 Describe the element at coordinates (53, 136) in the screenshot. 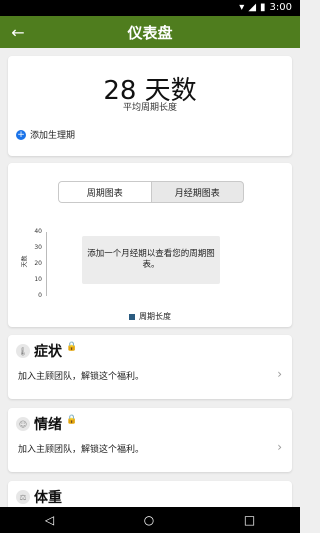

I see `add-period-label: 添加生理期` at that location.